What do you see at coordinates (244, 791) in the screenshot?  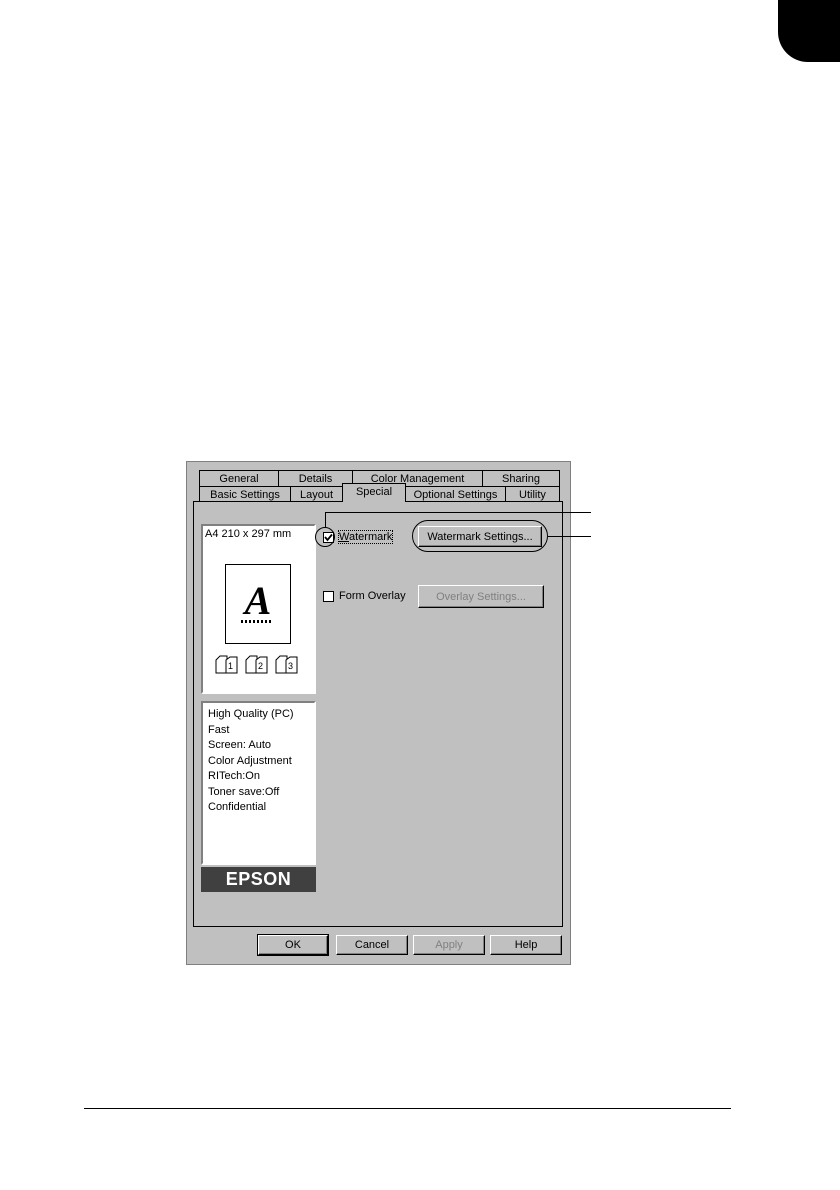 I see `summary-line: Toner save:Off` at bounding box center [244, 791].